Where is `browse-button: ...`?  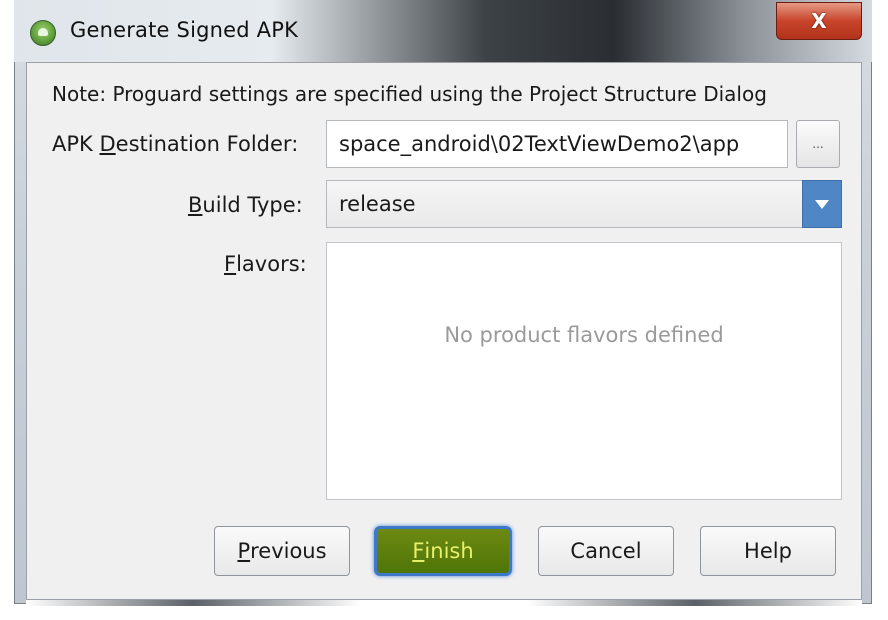
browse-button: ... is located at coordinates (818, 144).